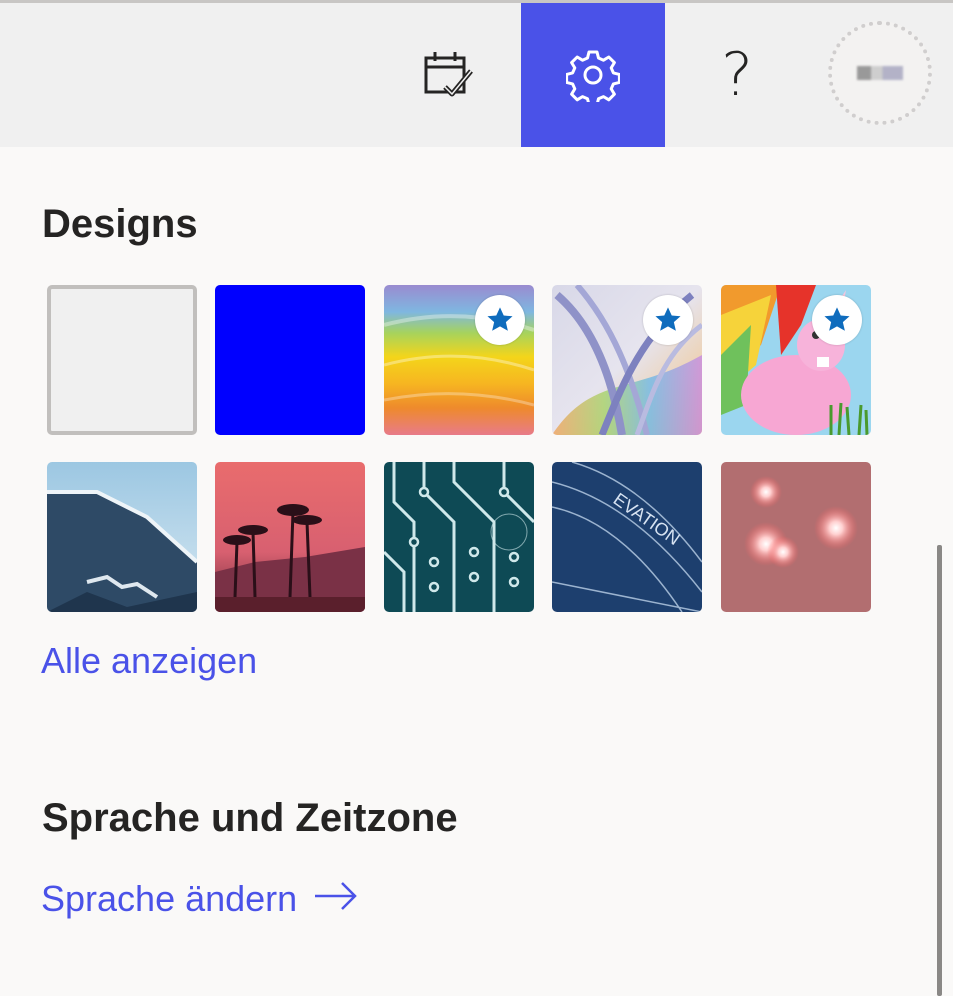 This screenshot has width=953, height=996. I want to click on design-tile-light, so click(122, 360).